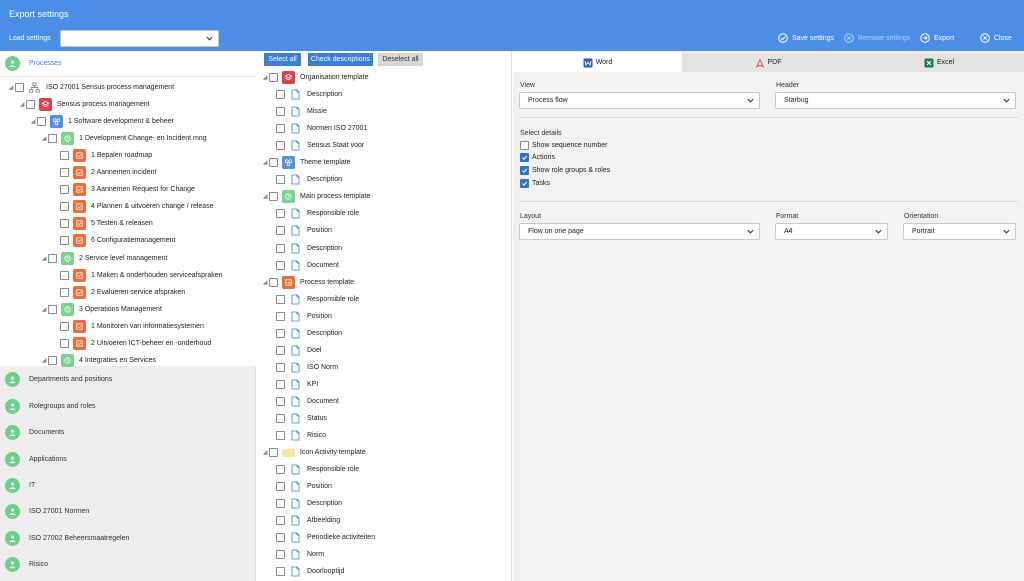  What do you see at coordinates (565, 171) in the screenshot?
I see `detail-option: Show role groups & roles` at bounding box center [565, 171].